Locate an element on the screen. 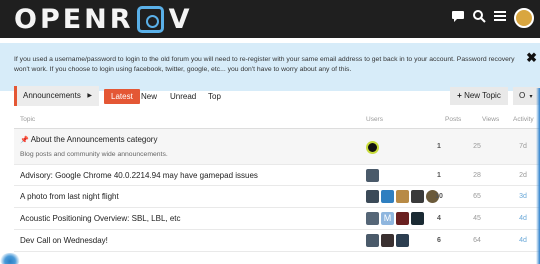 Image resolution: width=540 pixels, height=264 pixels. logo-rov-emblem is located at coordinates (150, 19).